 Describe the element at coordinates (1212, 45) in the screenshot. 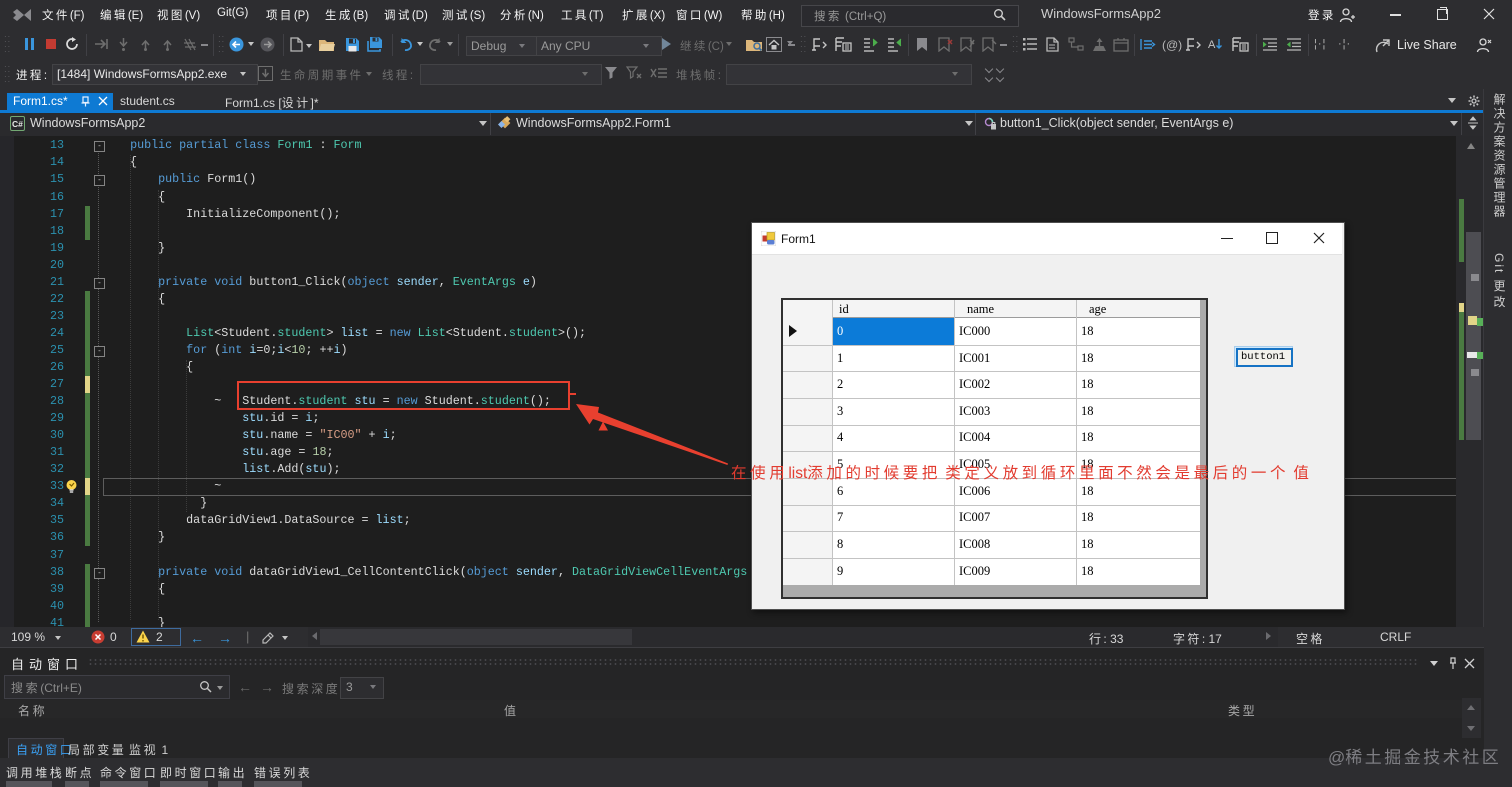

I see `svg-text: A` at that location.